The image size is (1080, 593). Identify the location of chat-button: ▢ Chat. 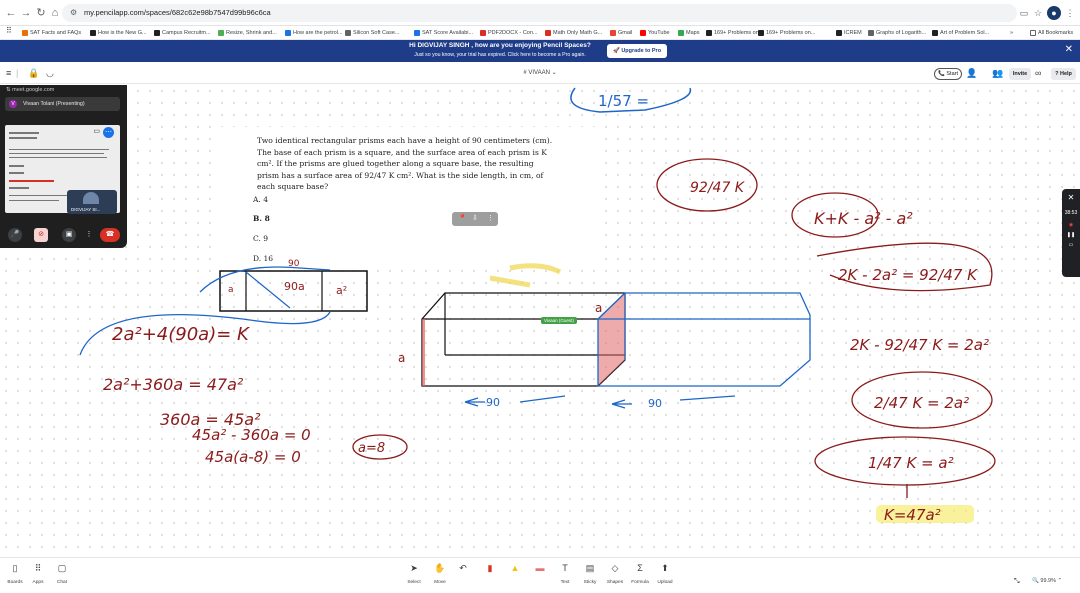
(62, 573).